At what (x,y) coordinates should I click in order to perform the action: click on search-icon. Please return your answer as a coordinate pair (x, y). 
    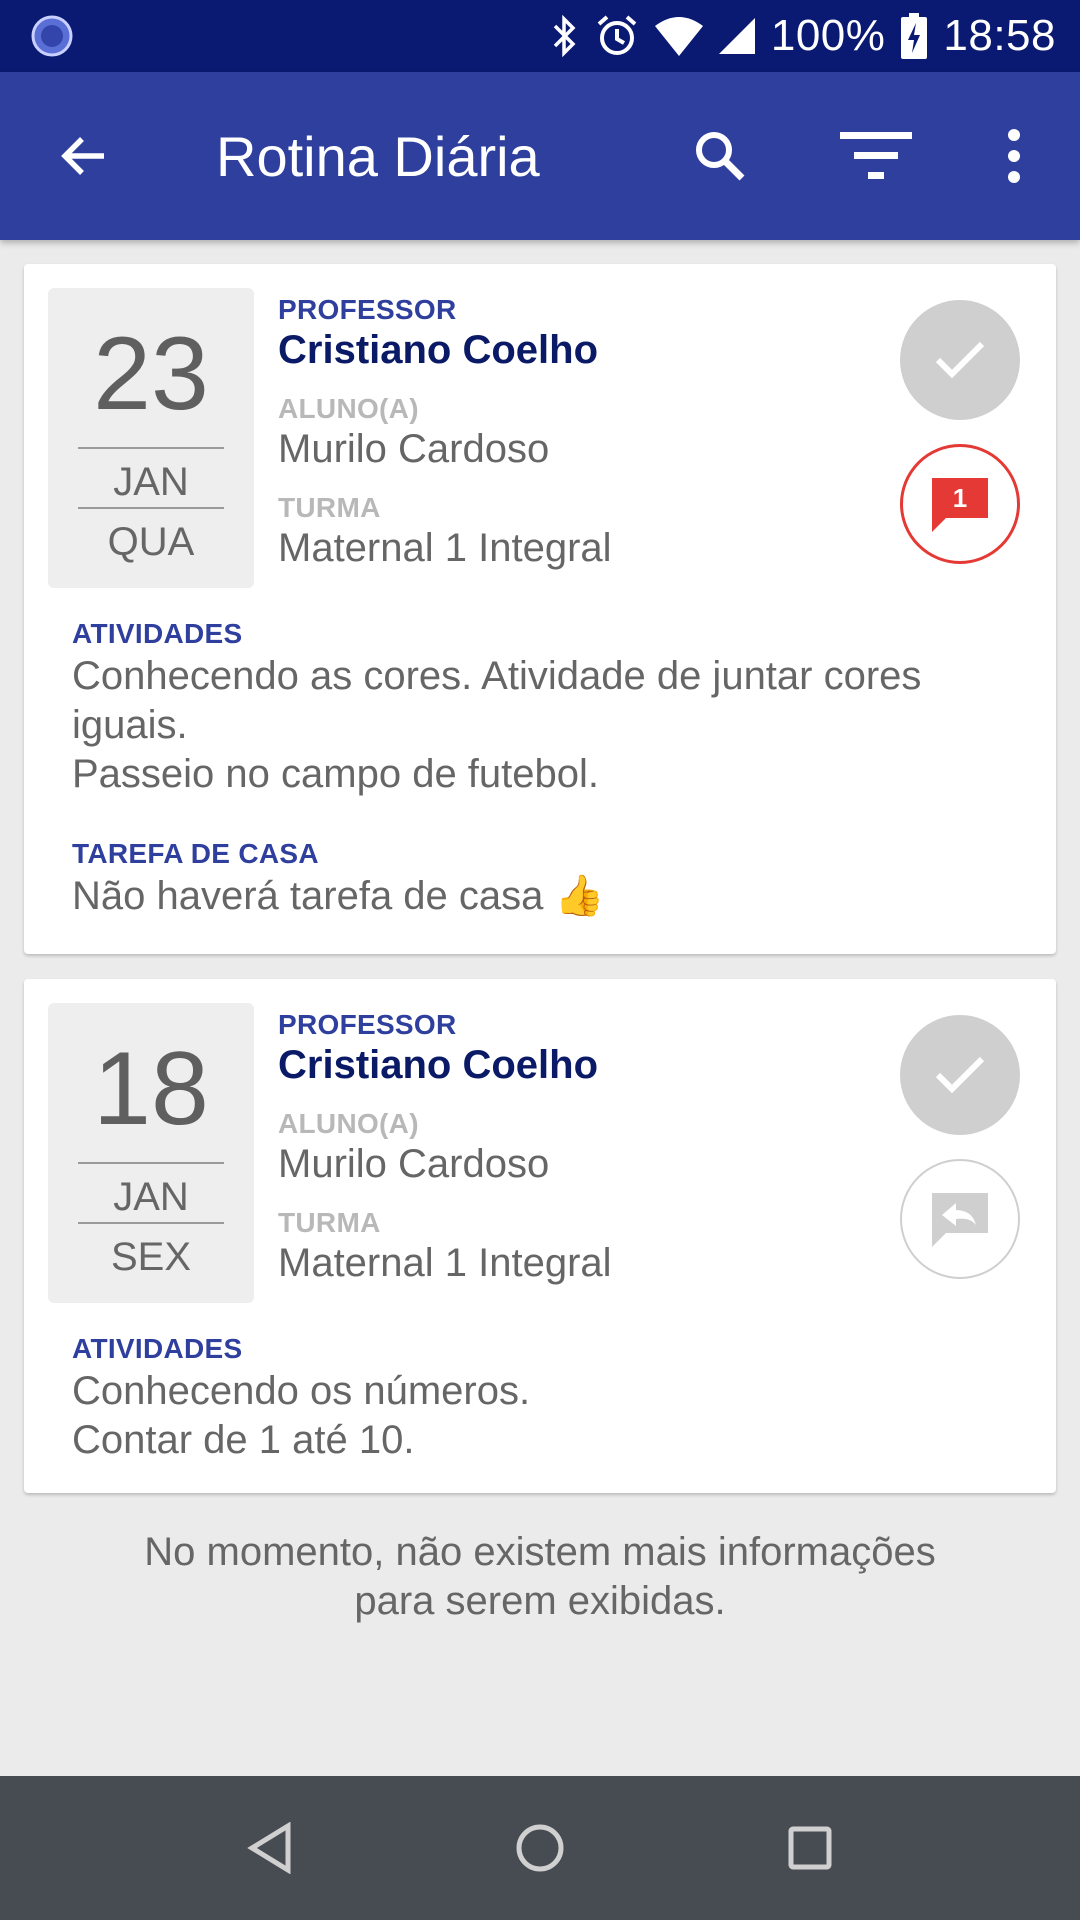
    Looking at the image, I should click on (720, 156).